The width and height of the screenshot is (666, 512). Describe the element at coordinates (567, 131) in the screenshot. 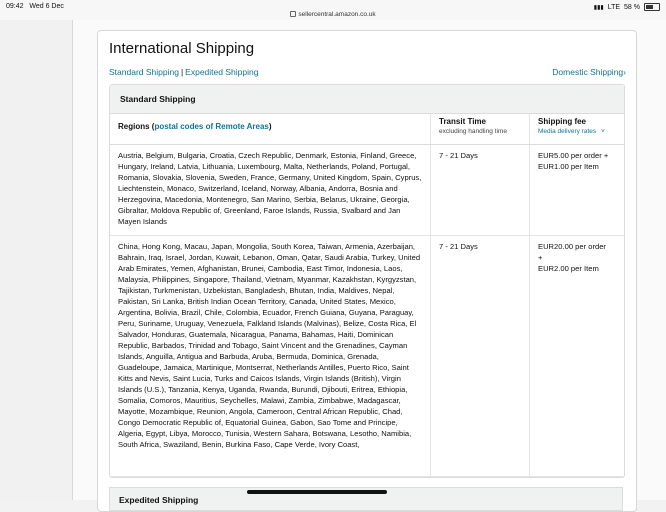

I see `media-rates-label: Media delivery rates` at that location.